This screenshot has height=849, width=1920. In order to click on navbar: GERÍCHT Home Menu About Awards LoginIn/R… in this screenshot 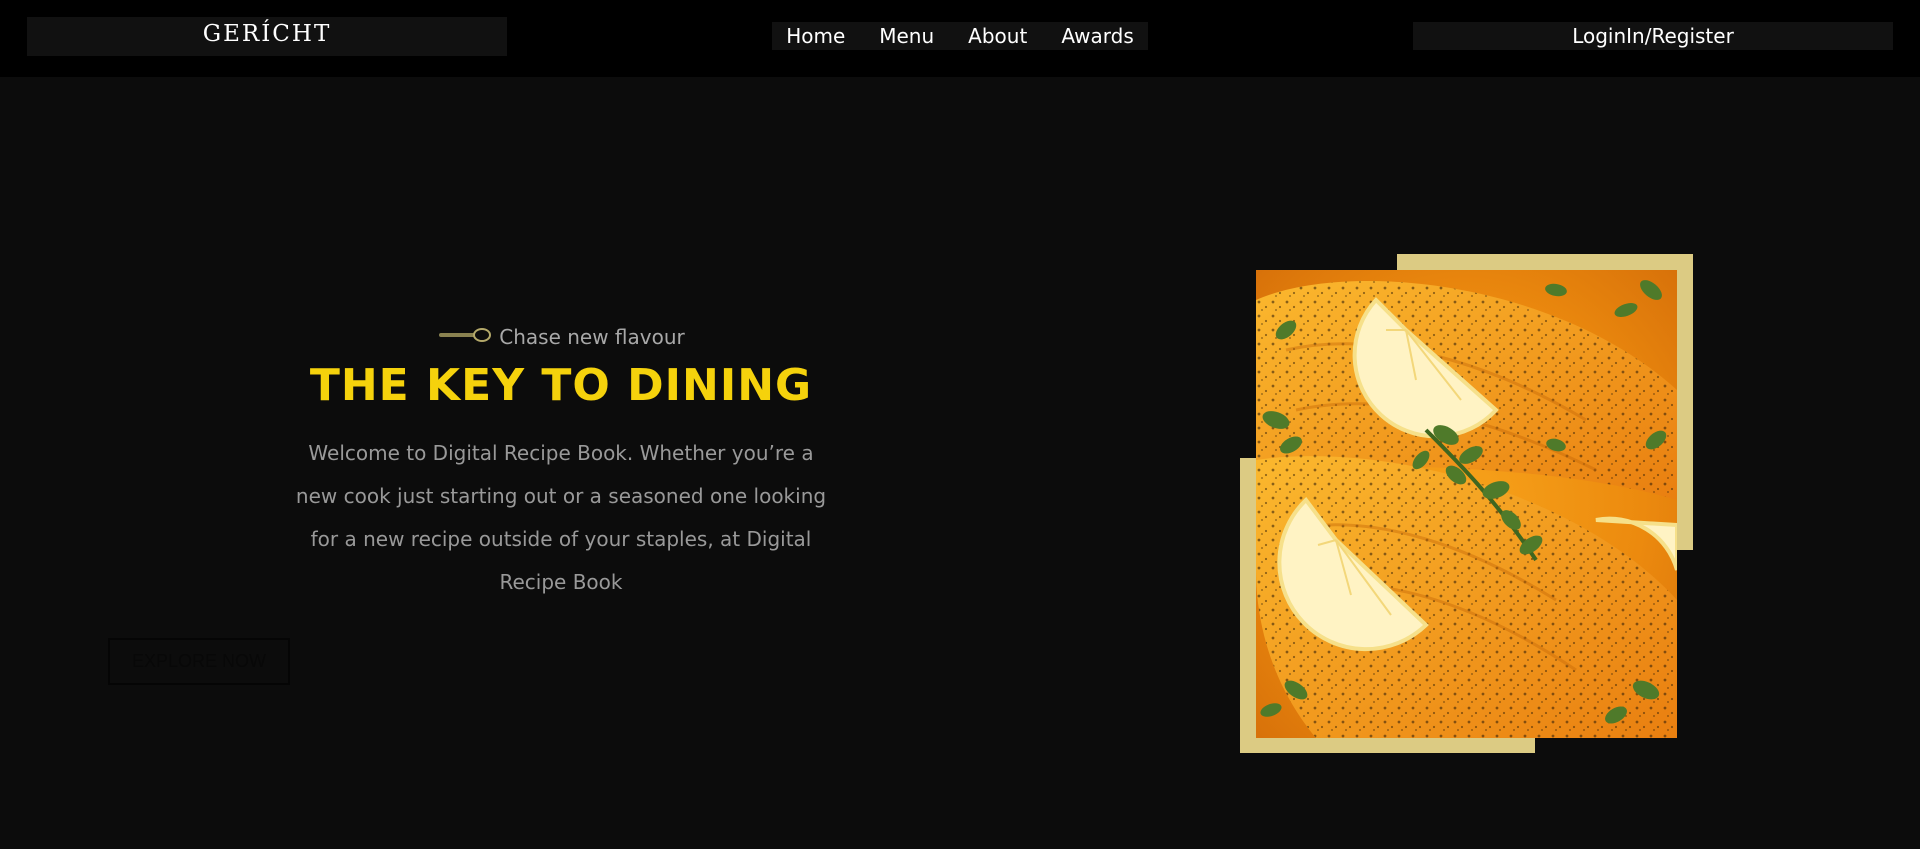, I will do `click(960, 38)`.